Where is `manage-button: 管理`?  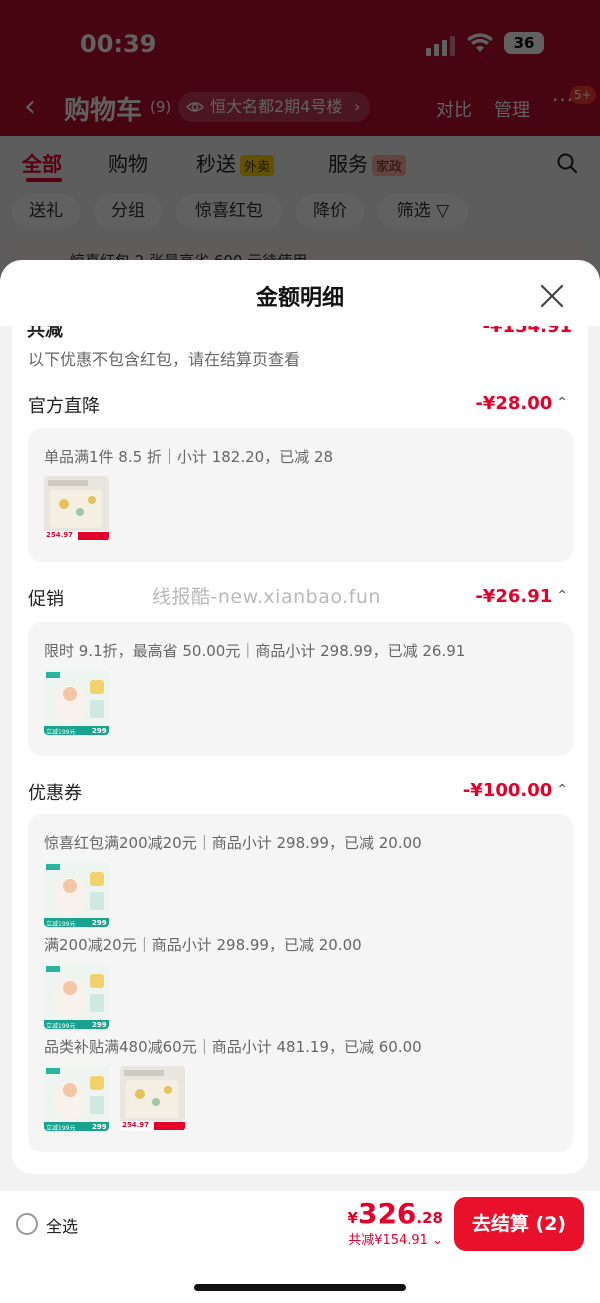
manage-button: 管理 is located at coordinates (512, 109).